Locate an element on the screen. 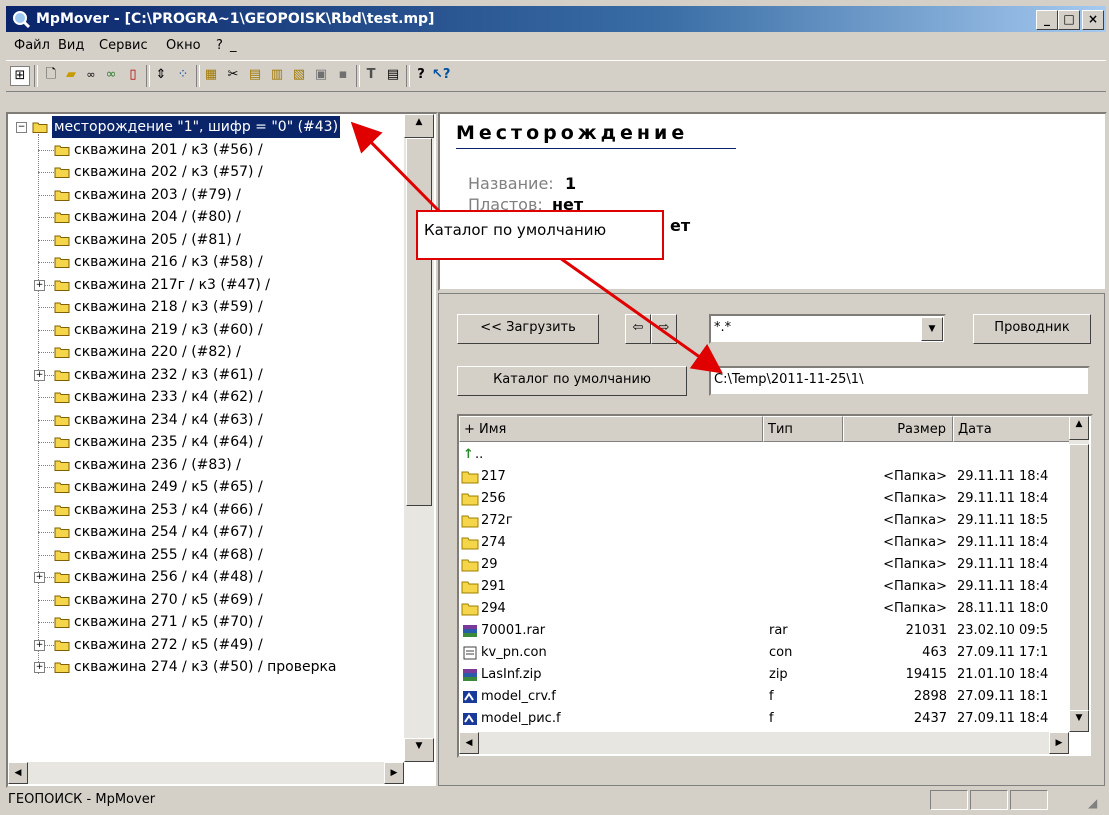  annotation-arrows is located at coordinates (536, 247).